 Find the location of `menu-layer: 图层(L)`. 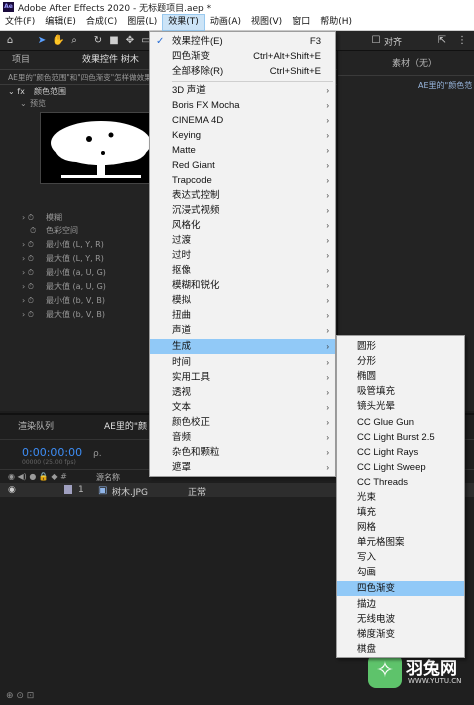

menu-layer: 图层(L) is located at coordinates (142, 22).